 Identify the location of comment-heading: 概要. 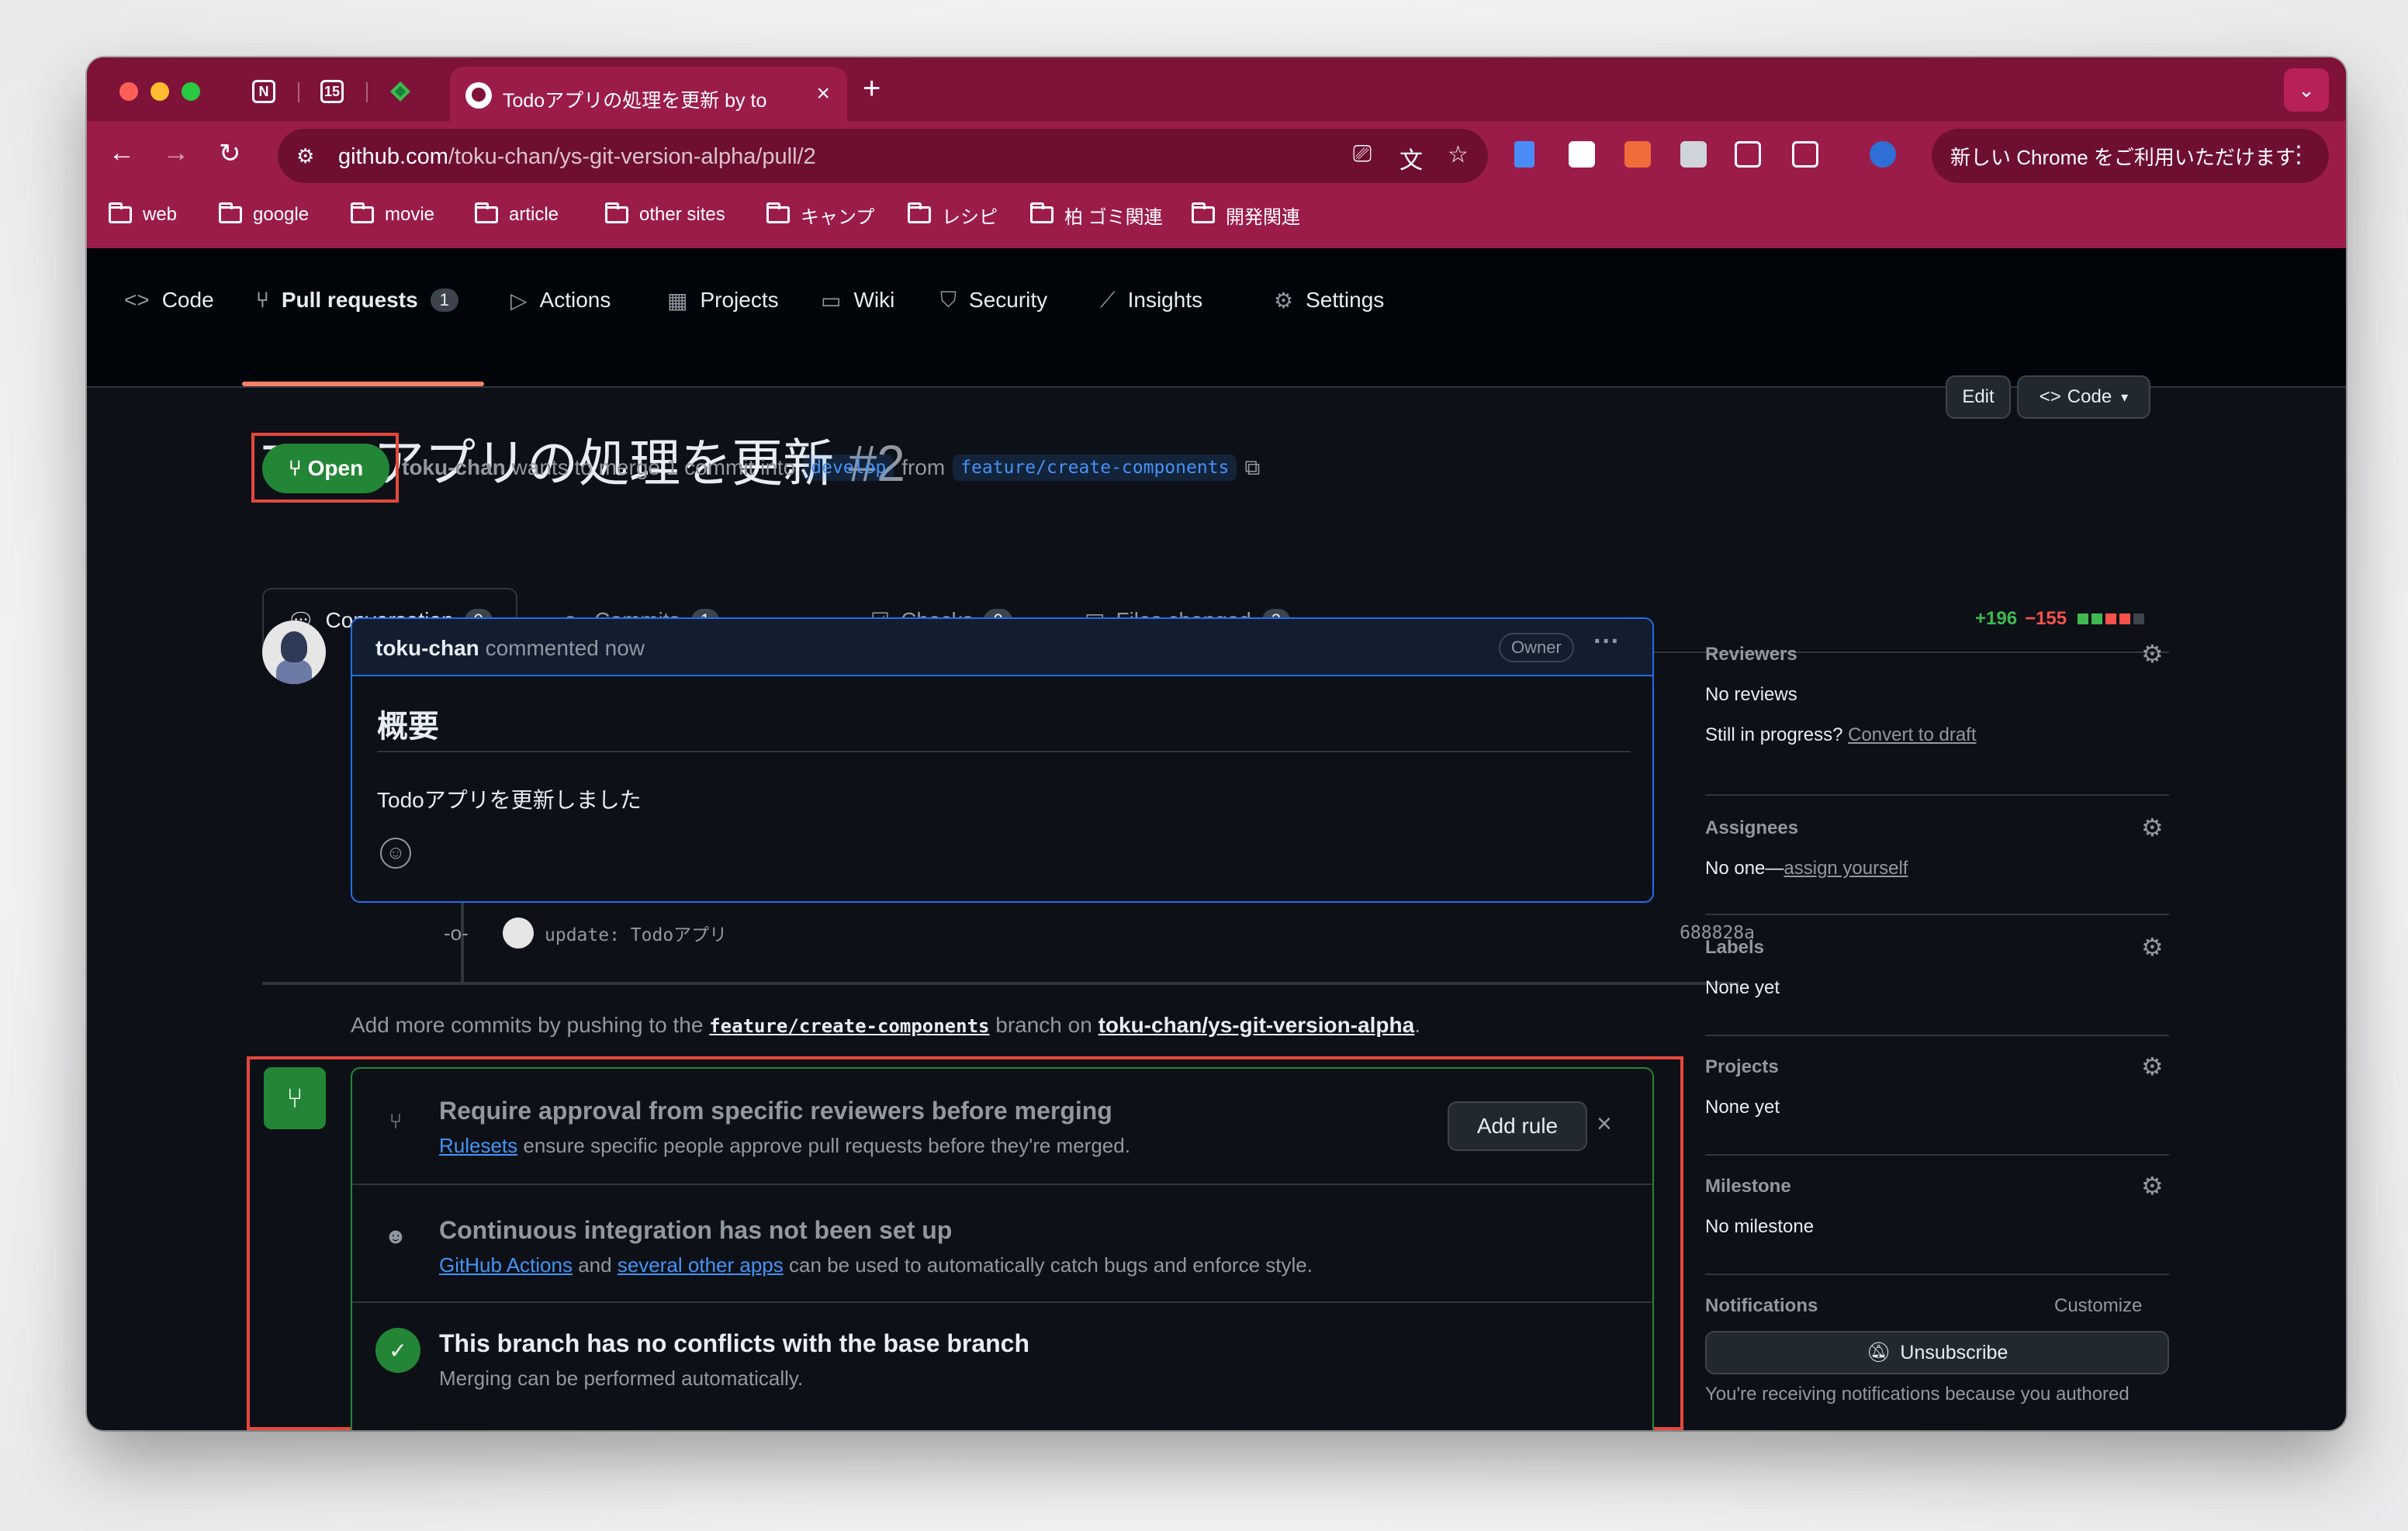
(408, 727).